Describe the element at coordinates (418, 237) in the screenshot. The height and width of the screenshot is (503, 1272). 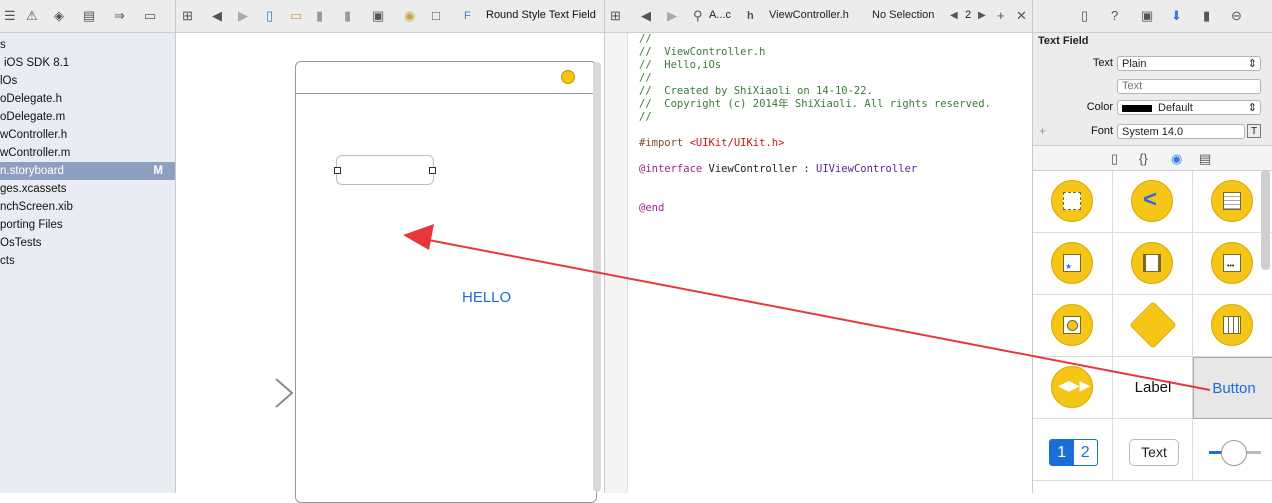
I see `arrow-head` at that location.